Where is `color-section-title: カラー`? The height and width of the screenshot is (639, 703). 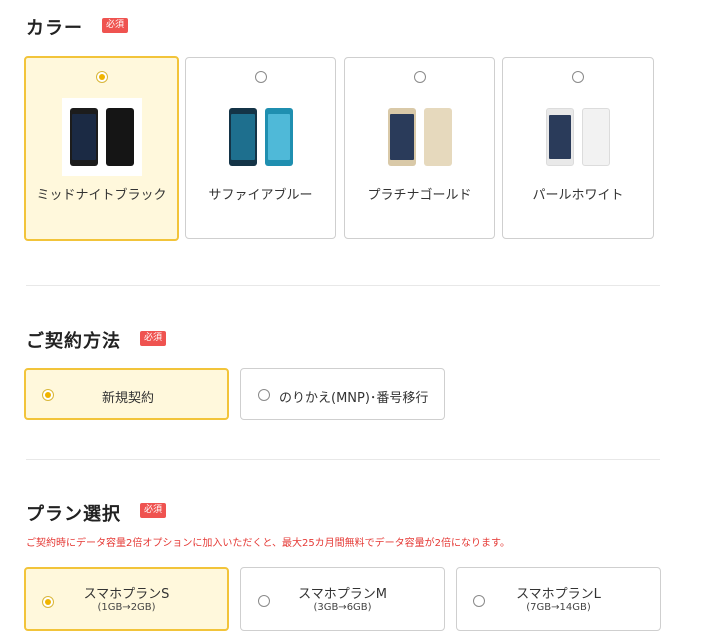 color-section-title: カラー is located at coordinates (54, 28).